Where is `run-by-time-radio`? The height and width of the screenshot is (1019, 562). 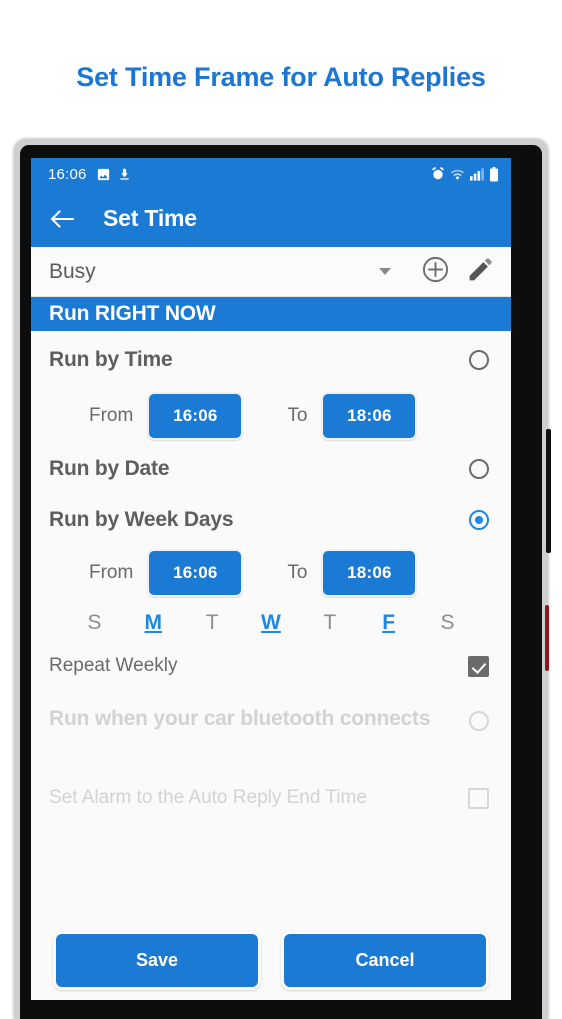
run-by-time-radio is located at coordinates (479, 359).